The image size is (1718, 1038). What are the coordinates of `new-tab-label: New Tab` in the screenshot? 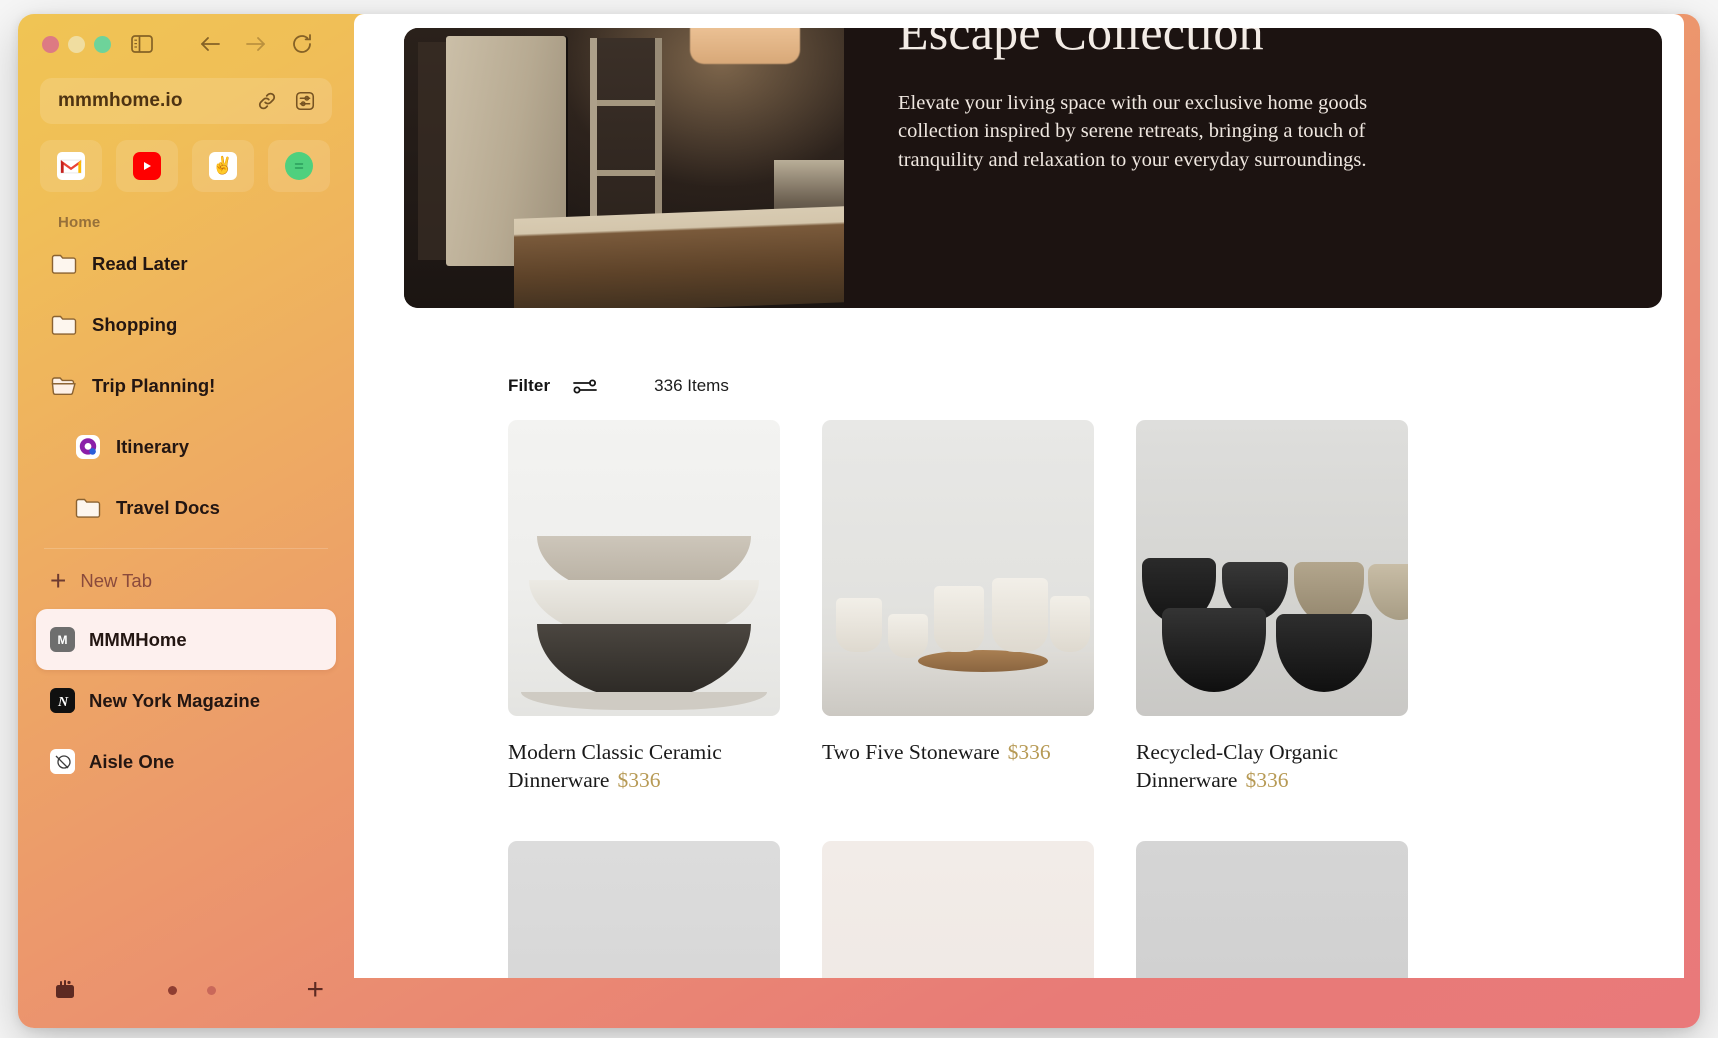 It's located at (116, 580).